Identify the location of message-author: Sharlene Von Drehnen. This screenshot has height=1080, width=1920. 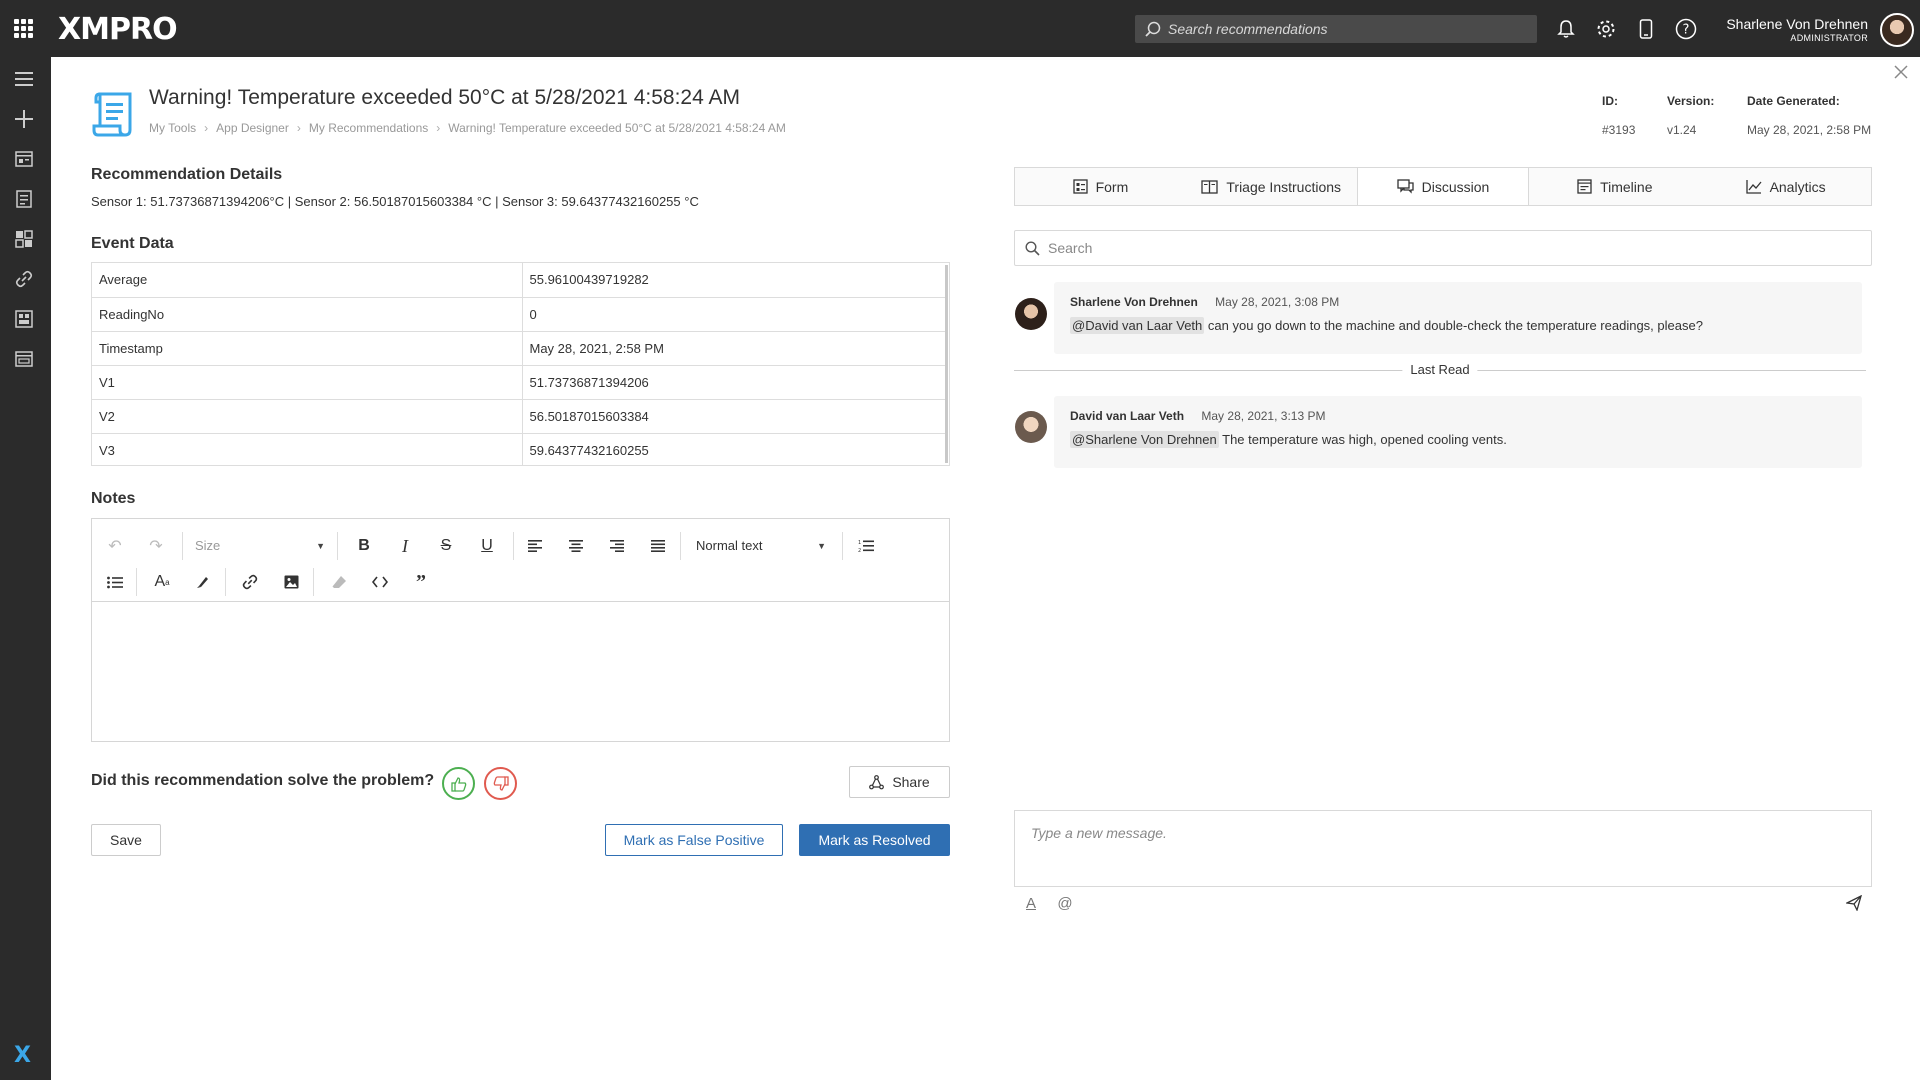
(1134, 302).